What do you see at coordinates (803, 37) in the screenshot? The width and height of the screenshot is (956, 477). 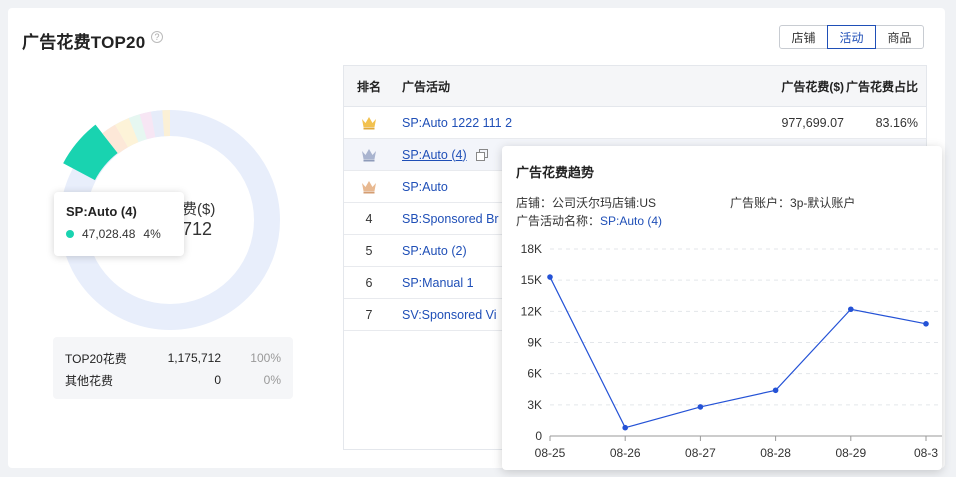 I see `tab-store: 店铺` at bounding box center [803, 37].